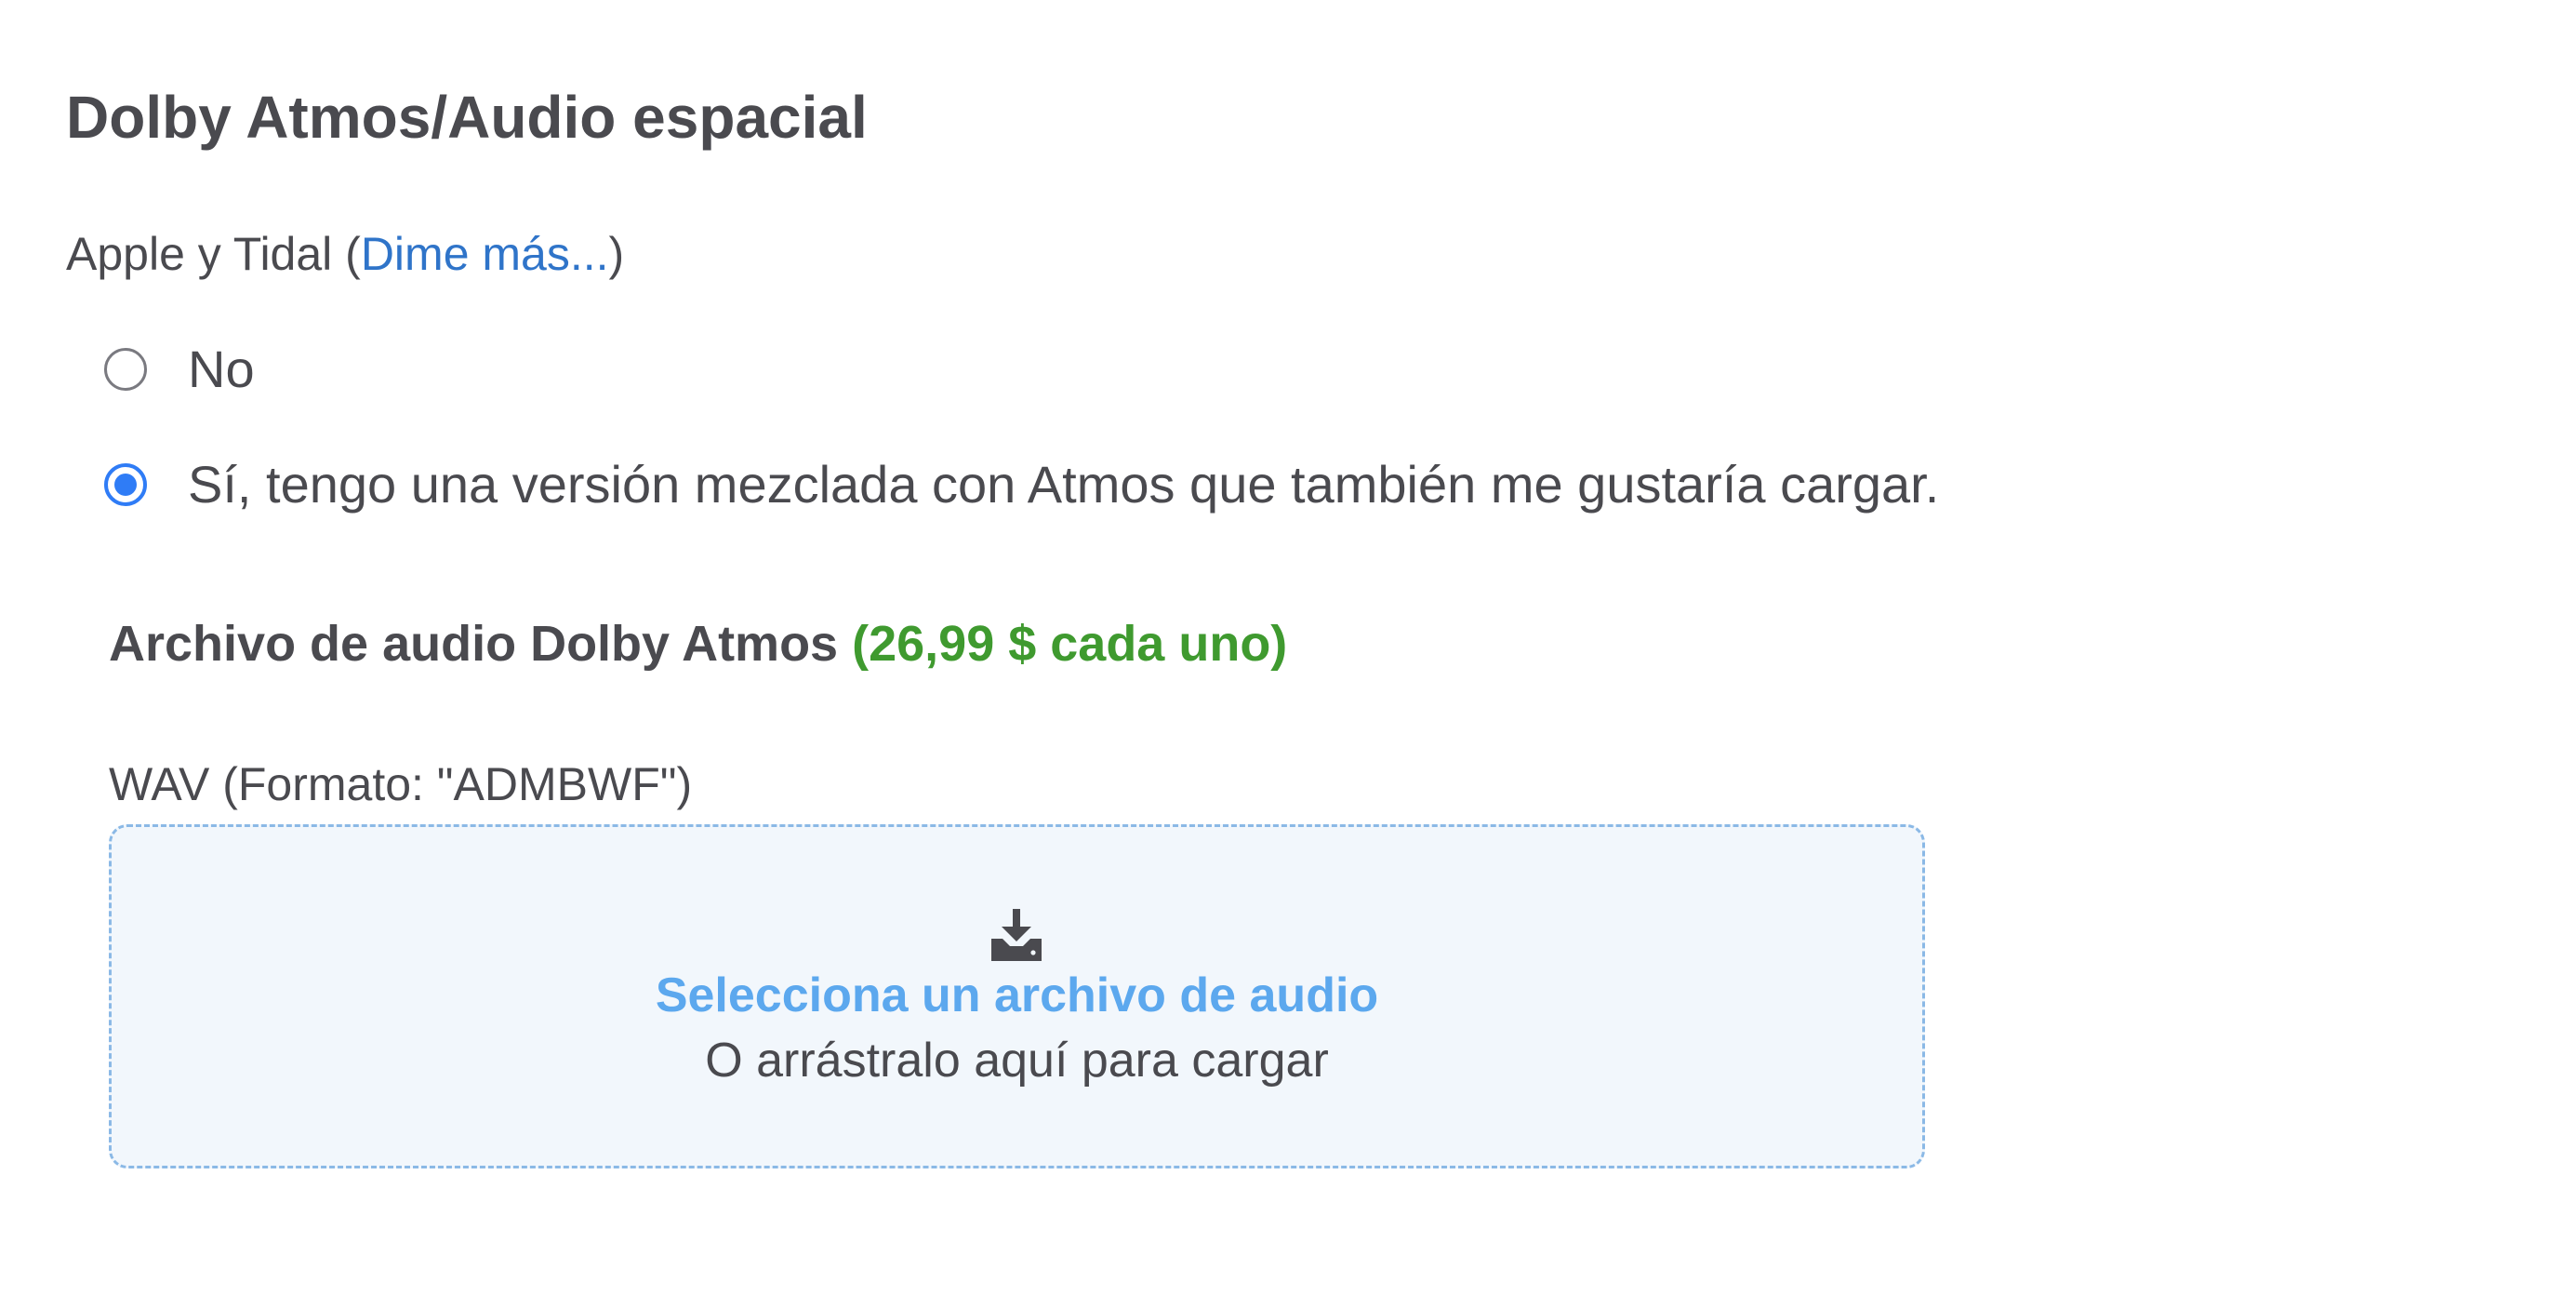 The image size is (2576, 1295). What do you see at coordinates (474, 644) in the screenshot?
I see `atmos-file-title-text: Archivo de audio Dolby Atmos` at bounding box center [474, 644].